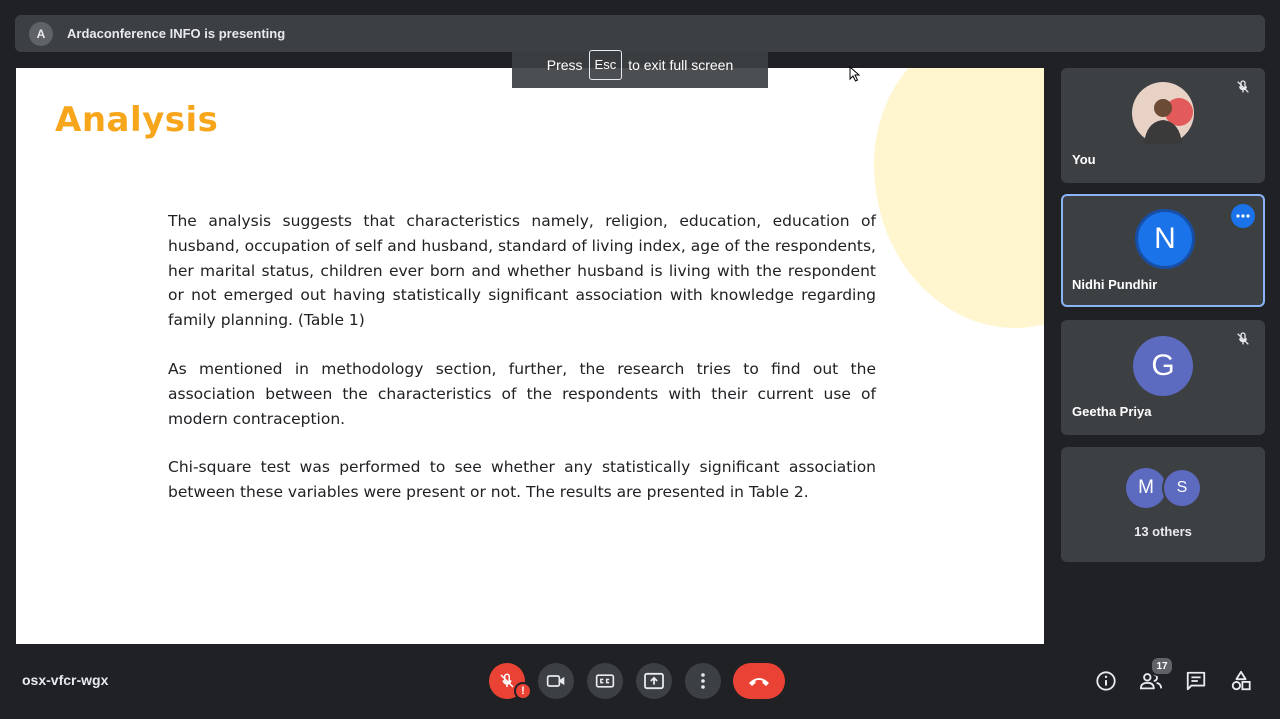 This screenshot has height=719, width=1280. Describe the element at coordinates (1163, 531) in the screenshot. I see `others-label: 13 others` at that location.